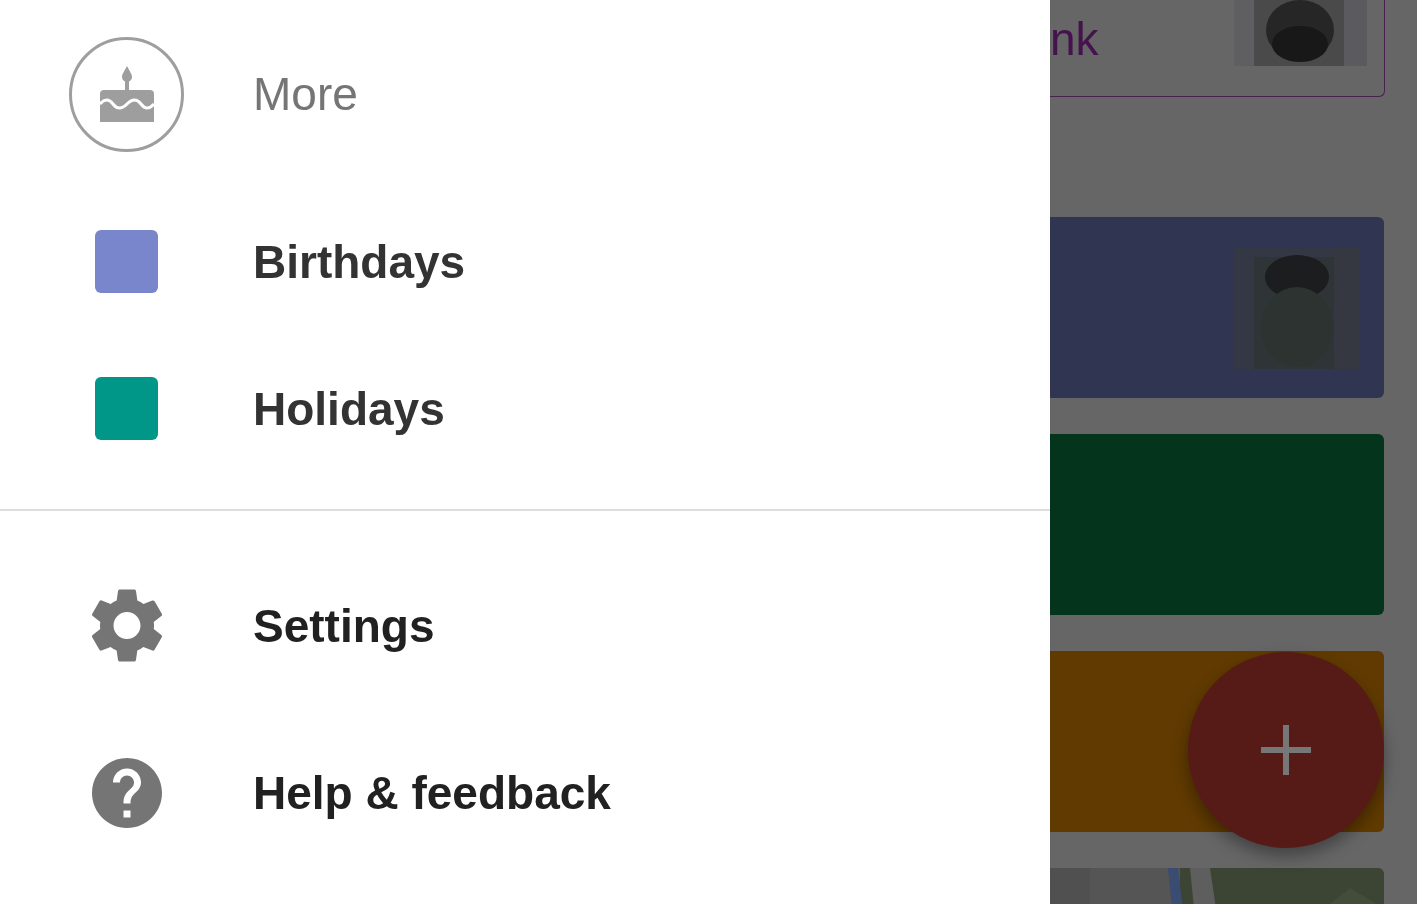  Describe the element at coordinates (349, 408) in the screenshot. I see `calendar-name: Holidays` at that location.